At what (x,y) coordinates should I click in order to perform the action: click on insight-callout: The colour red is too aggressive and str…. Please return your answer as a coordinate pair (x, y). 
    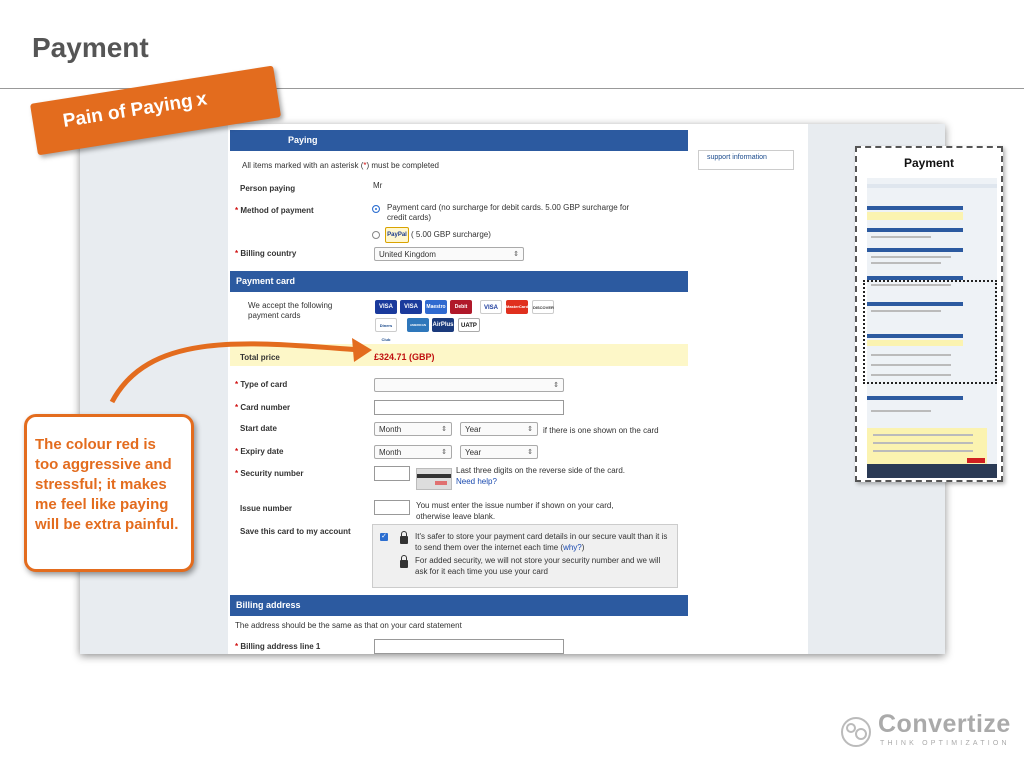
    Looking at the image, I should click on (109, 493).